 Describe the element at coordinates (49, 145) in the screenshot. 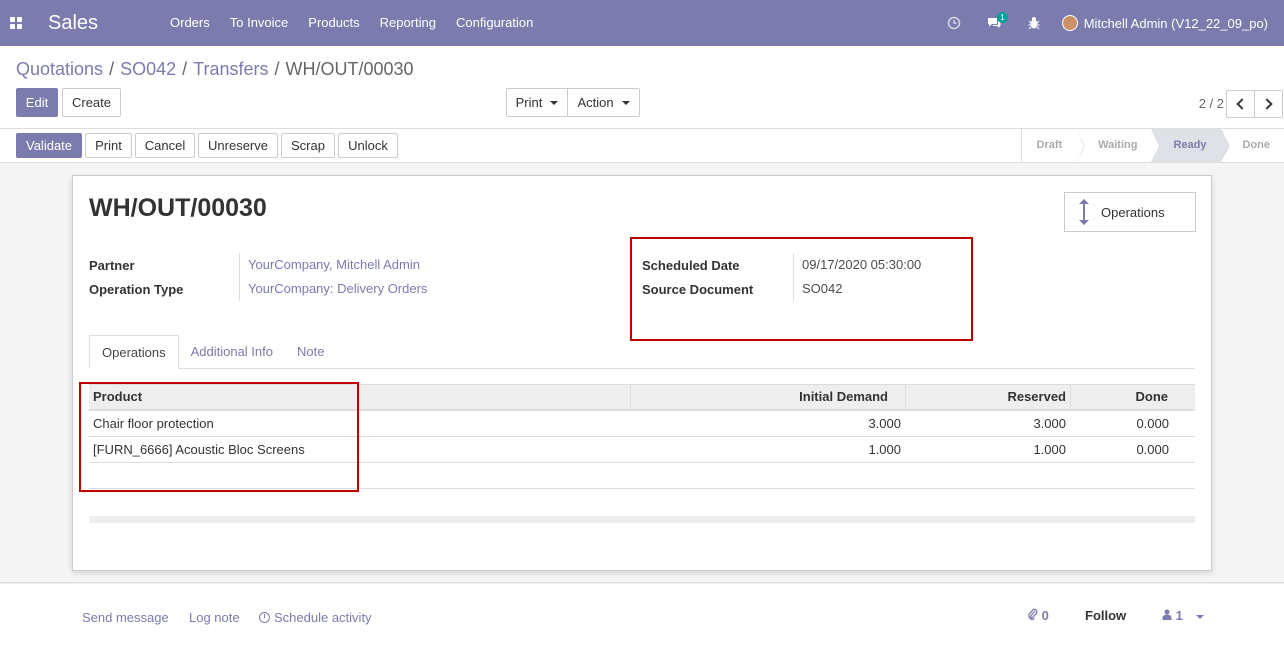

I see `validate-button: Validate` at that location.